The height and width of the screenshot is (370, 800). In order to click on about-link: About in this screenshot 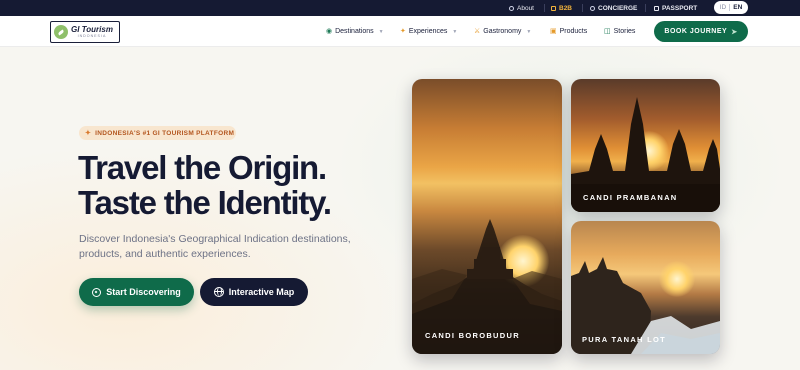, I will do `click(521, 8)`.